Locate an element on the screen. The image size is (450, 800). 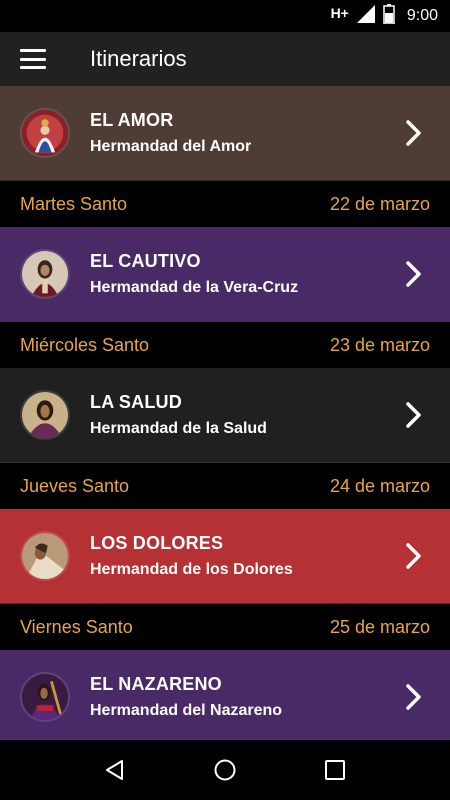
day-header: Miércoles Santo 23 de marzo is located at coordinates (225, 344).